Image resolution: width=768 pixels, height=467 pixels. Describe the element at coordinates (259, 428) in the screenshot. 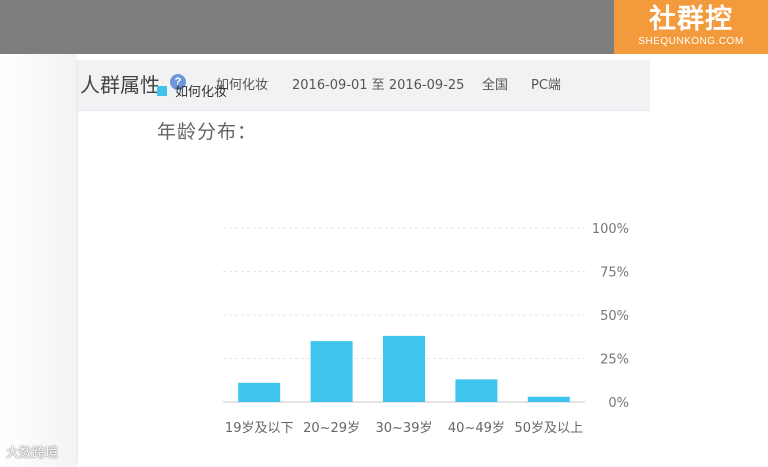

I see `x-tick-label: 19岁及以下` at that location.